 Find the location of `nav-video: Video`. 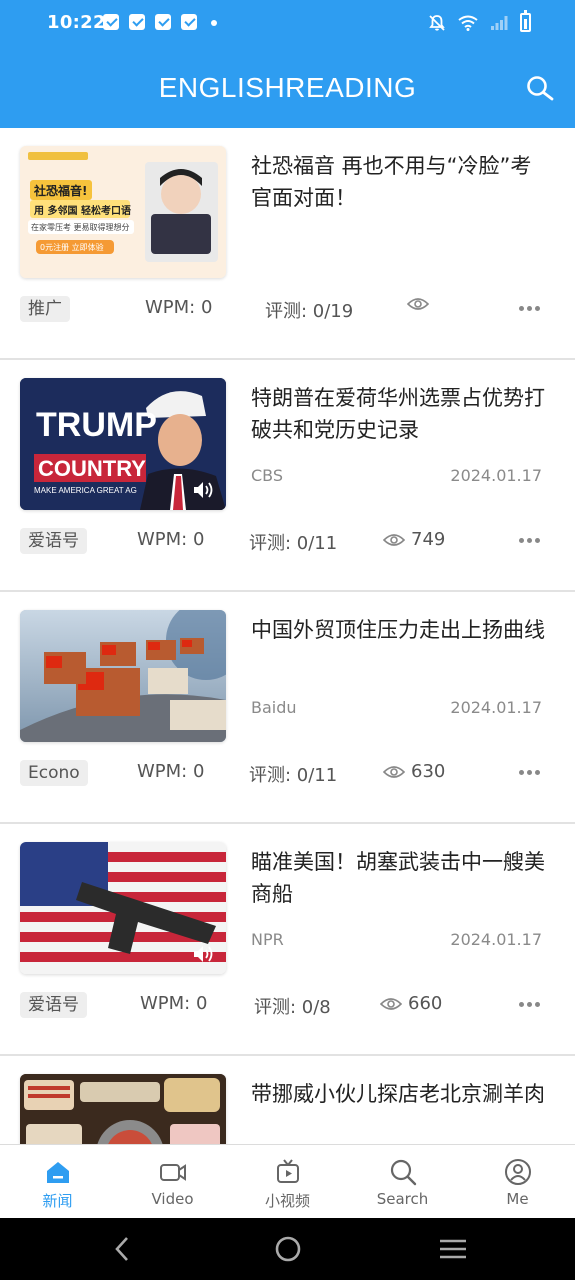

nav-video: Video is located at coordinates (172, 1181).